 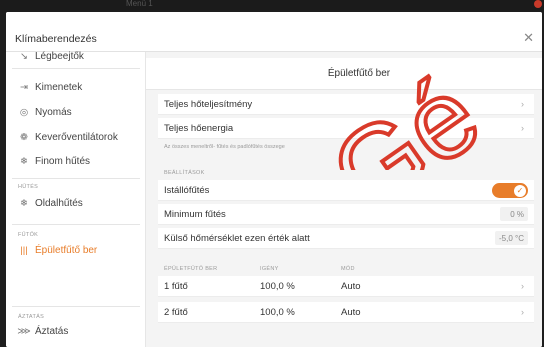 What do you see at coordinates (24, 112) in the screenshot?
I see `pressure-gauge-icon: ◎` at bounding box center [24, 112].